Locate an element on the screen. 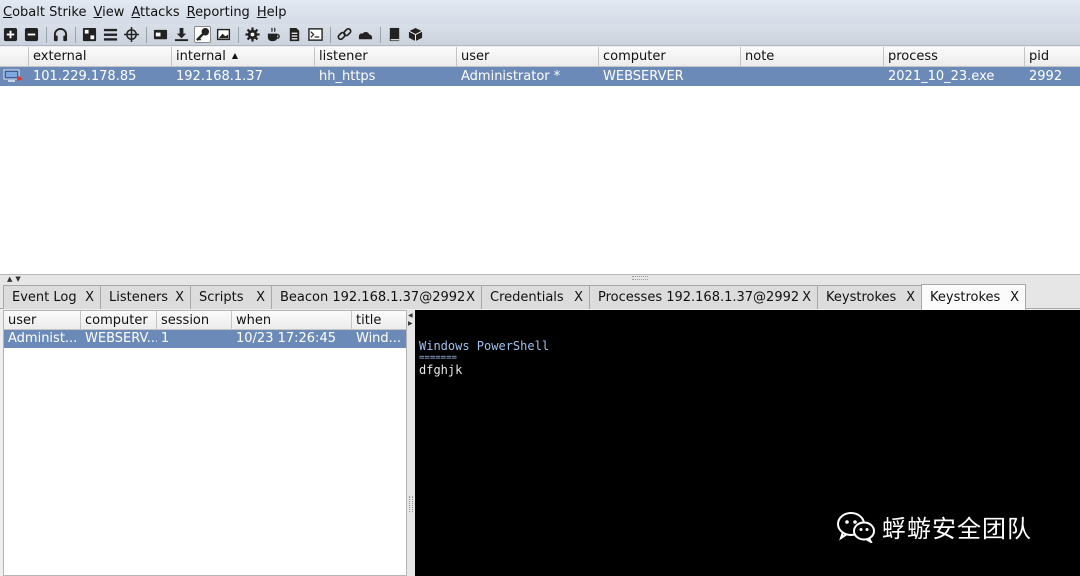  tab-keystrokes: Keystrokes X is located at coordinates (869, 297).